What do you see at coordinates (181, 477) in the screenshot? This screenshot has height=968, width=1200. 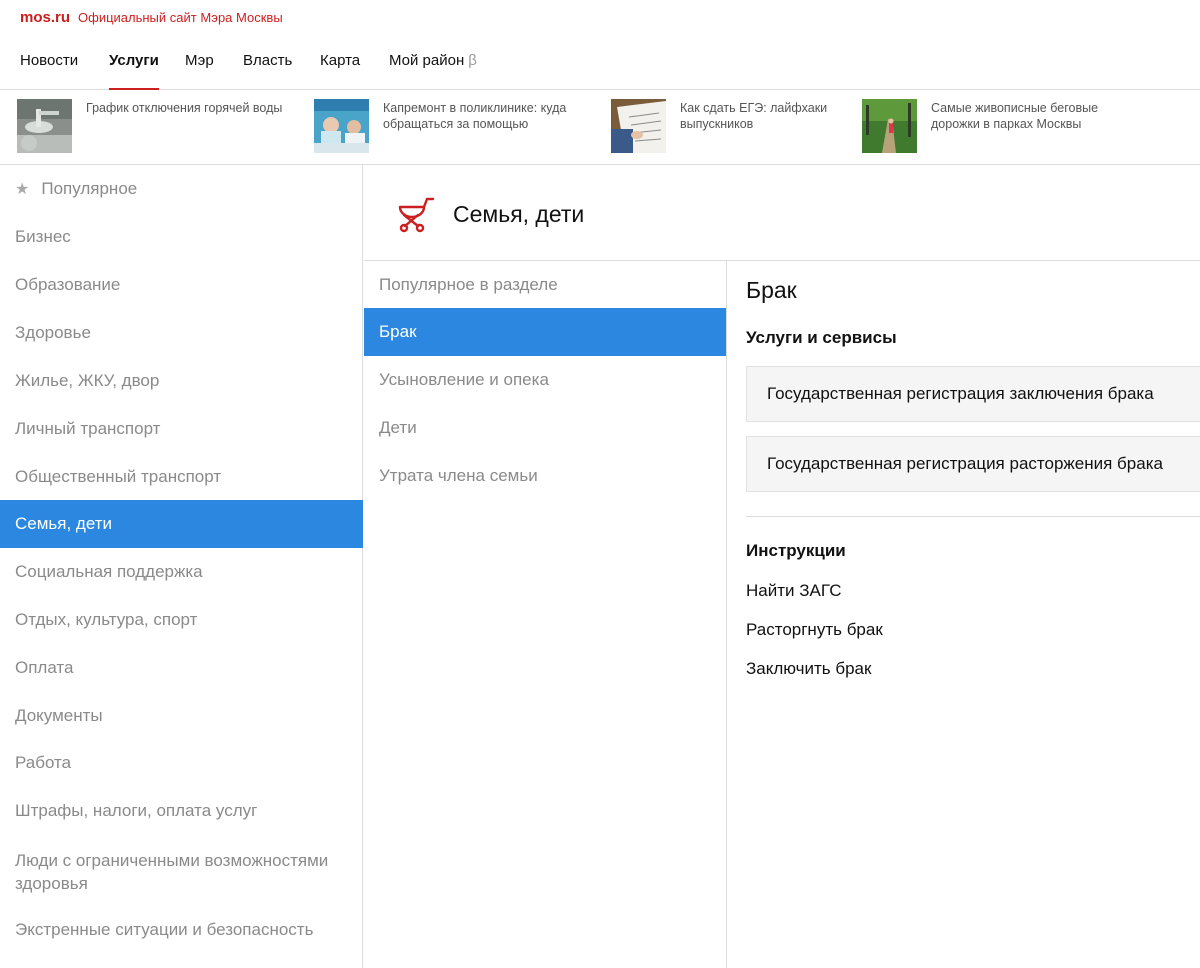 I see `sidebar-item-public-transport: Общественный транспорт` at bounding box center [181, 477].